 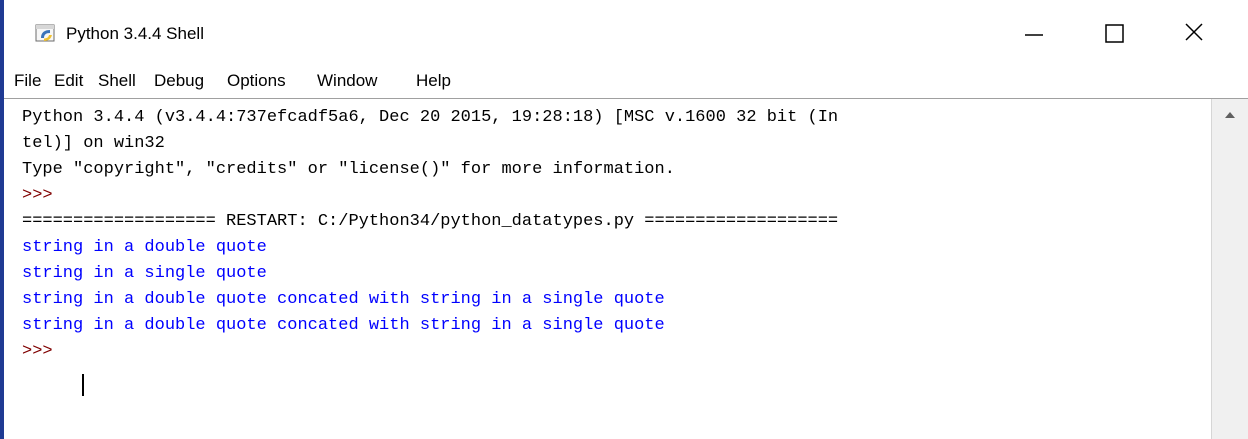 What do you see at coordinates (93, 143) in the screenshot?
I see `shell-banner-line-2: tel)] on win32` at bounding box center [93, 143].